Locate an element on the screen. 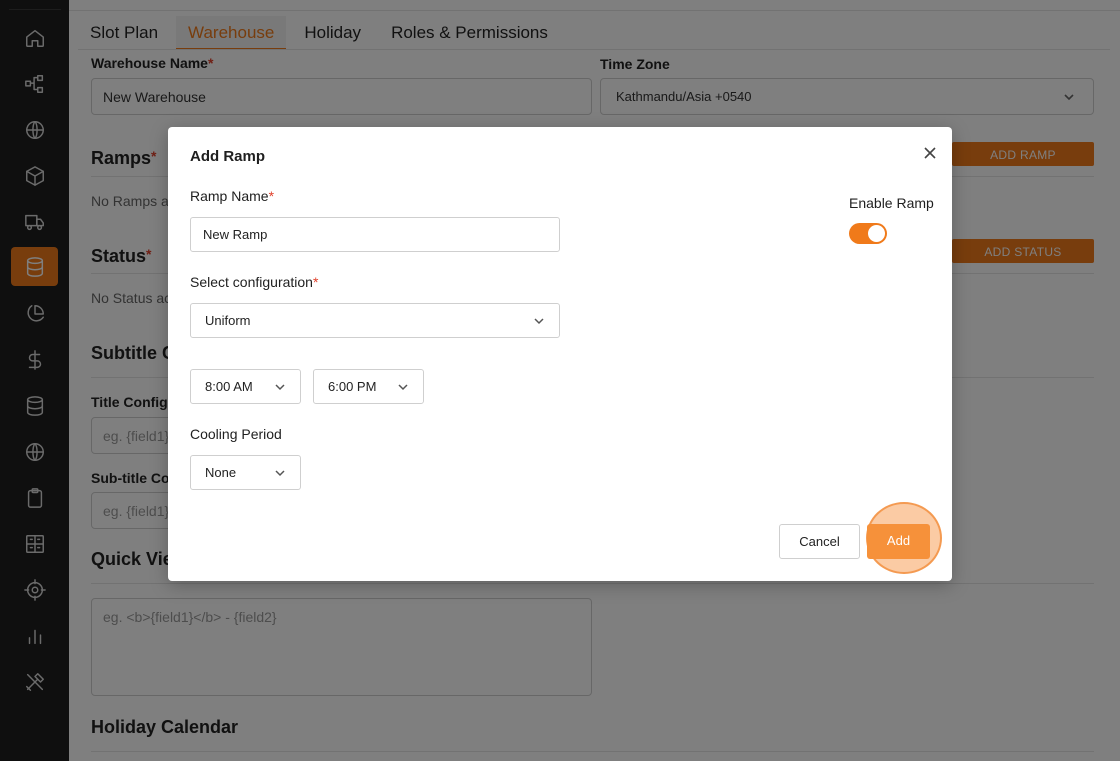 This screenshot has width=1120, height=761. modal-title: Add Ramp is located at coordinates (227, 156).